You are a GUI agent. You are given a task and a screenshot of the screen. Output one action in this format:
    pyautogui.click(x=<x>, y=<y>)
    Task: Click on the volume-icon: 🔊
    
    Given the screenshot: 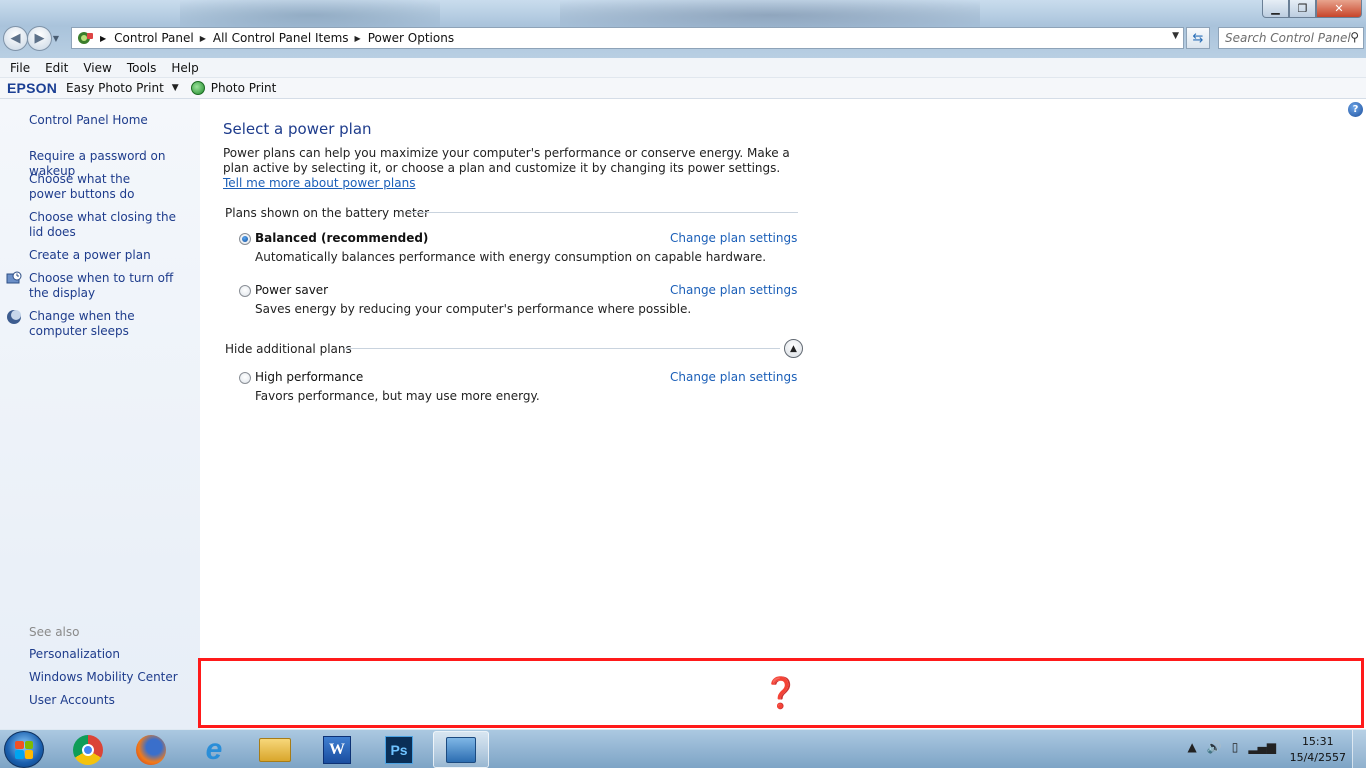 What is the action you would take?
    pyautogui.click(x=1214, y=747)
    